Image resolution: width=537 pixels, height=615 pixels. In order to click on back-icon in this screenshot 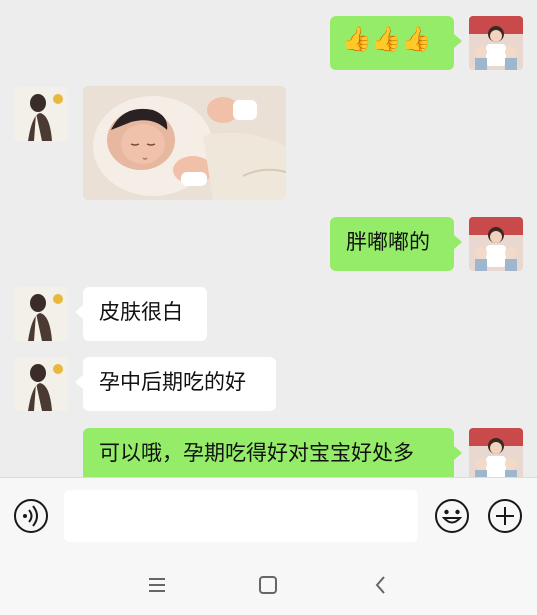, I will do `click(381, 585)`.